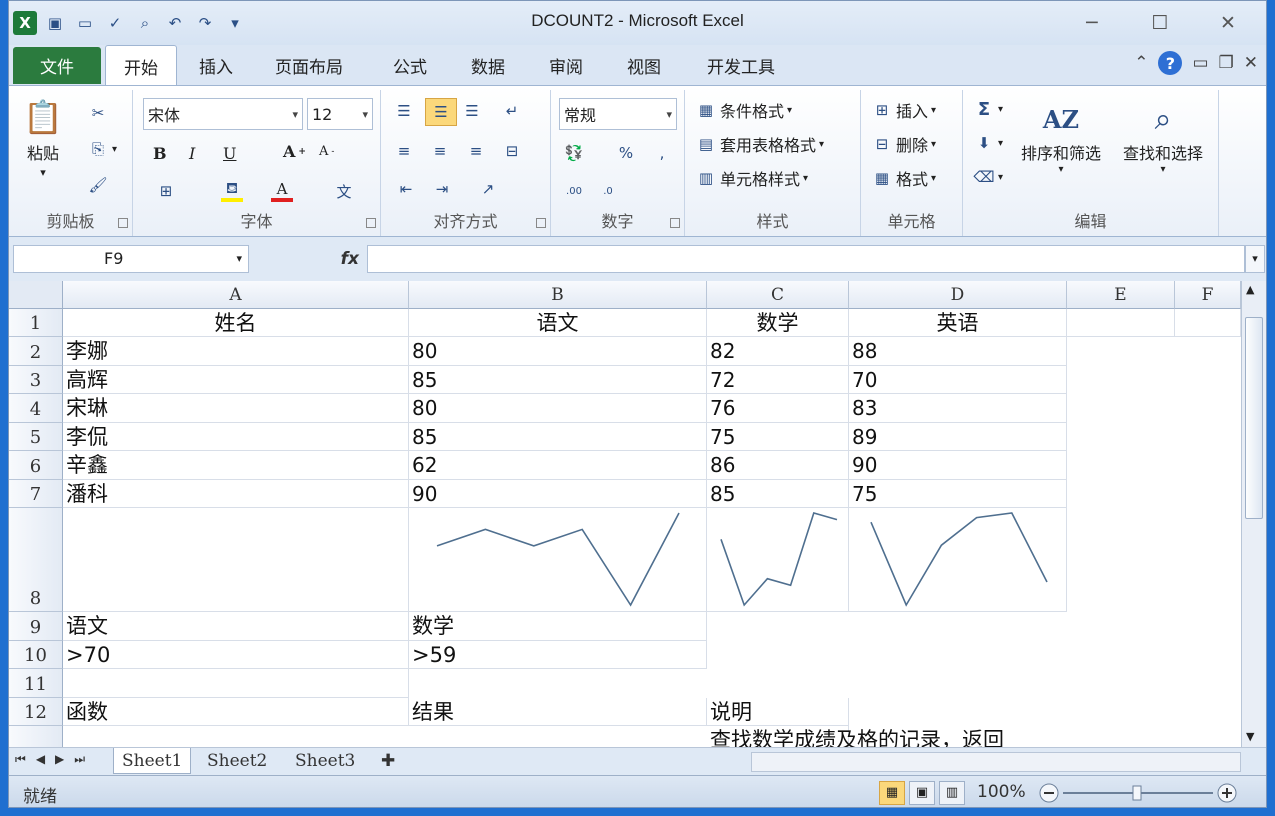 This screenshot has height=816, width=1275. What do you see at coordinates (59, 759) in the screenshot?
I see `next-sheet-icon: ▶` at bounding box center [59, 759].